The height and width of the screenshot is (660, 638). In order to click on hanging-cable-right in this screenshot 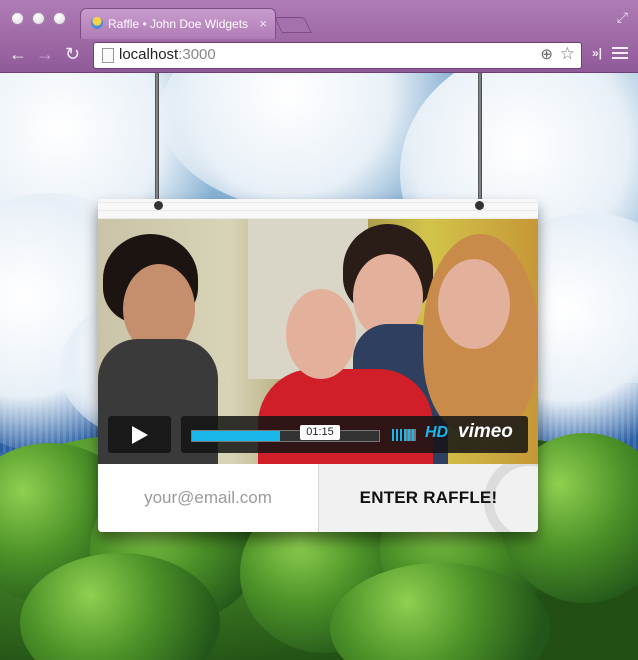, I will do `click(480, 138)`.